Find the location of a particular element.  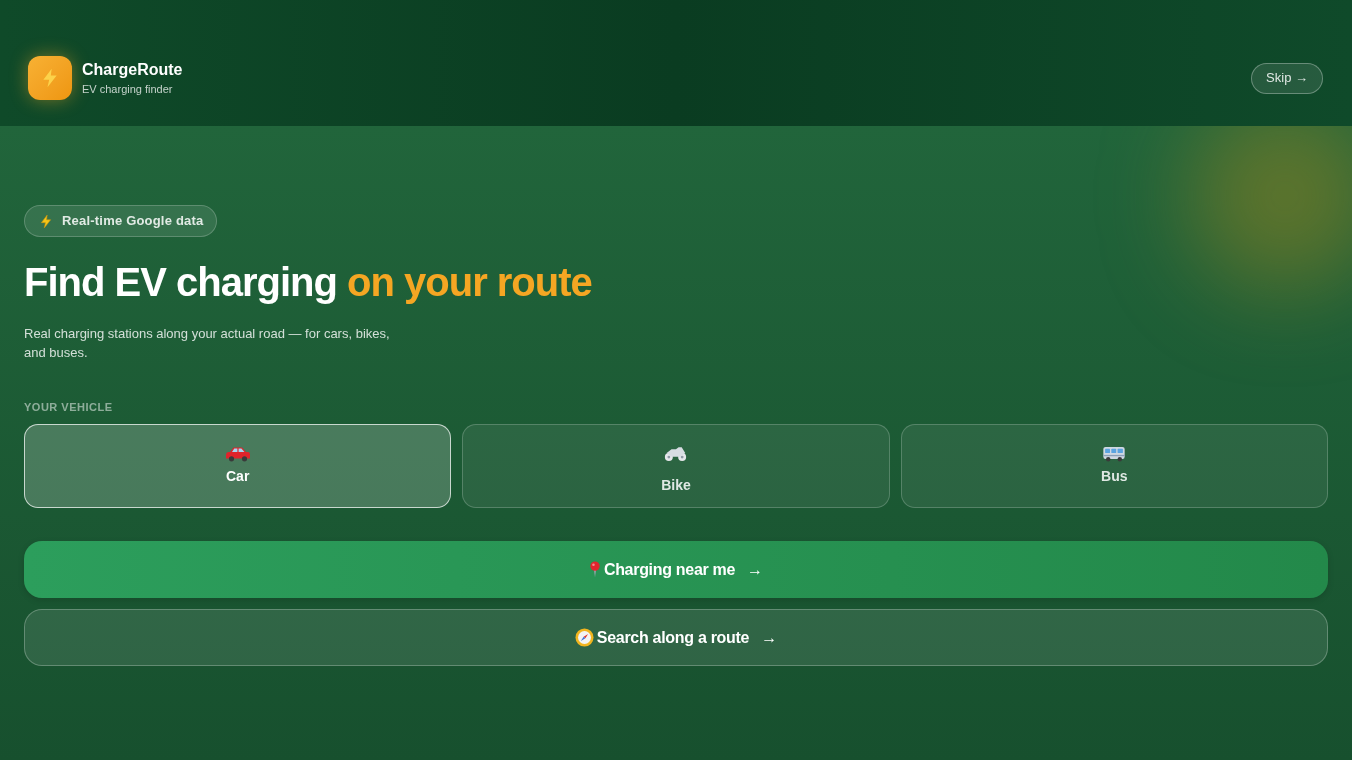

feature-badge: Real-time Google data is located at coordinates (121, 221).